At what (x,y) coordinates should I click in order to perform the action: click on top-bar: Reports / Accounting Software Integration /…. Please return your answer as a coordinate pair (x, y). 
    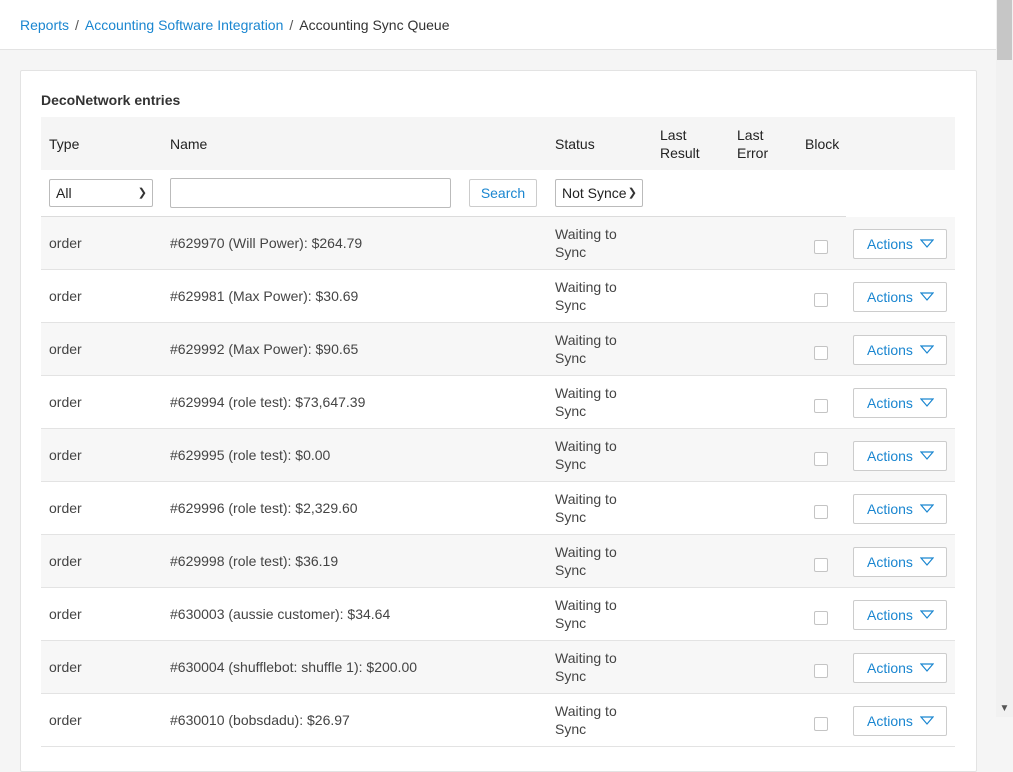
    Looking at the image, I should click on (498, 25).